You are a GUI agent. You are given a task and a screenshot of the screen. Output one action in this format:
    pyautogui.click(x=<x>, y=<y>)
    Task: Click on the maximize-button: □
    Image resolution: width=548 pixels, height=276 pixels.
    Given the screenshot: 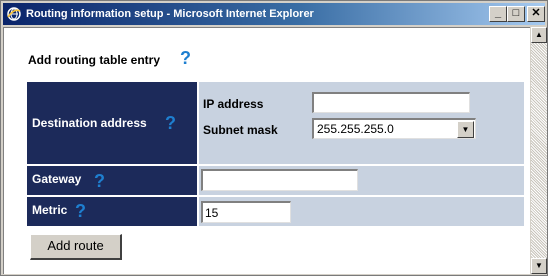 What is the action you would take?
    pyautogui.click(x=516, y=14)
    